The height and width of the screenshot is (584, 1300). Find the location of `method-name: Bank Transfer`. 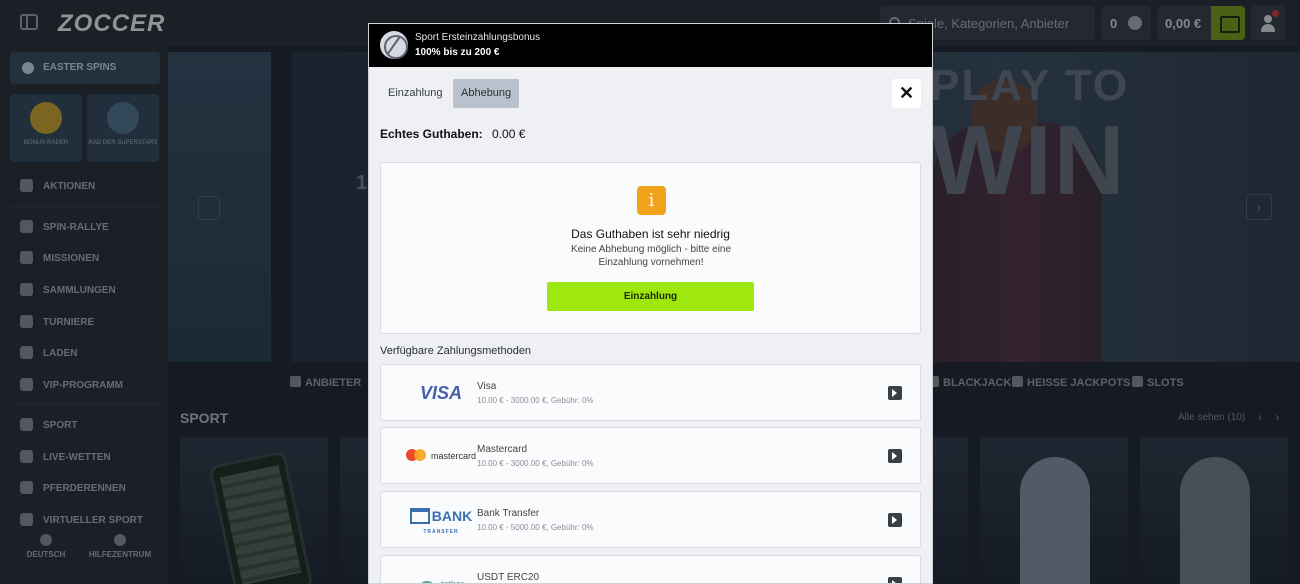

method-name: Bank Transfer is located at coordinates (508, 513).